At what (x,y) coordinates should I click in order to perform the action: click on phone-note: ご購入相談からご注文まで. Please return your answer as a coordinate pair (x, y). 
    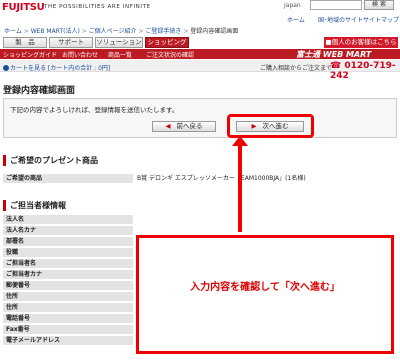
    Looking at the image, I should click on (296, 68).